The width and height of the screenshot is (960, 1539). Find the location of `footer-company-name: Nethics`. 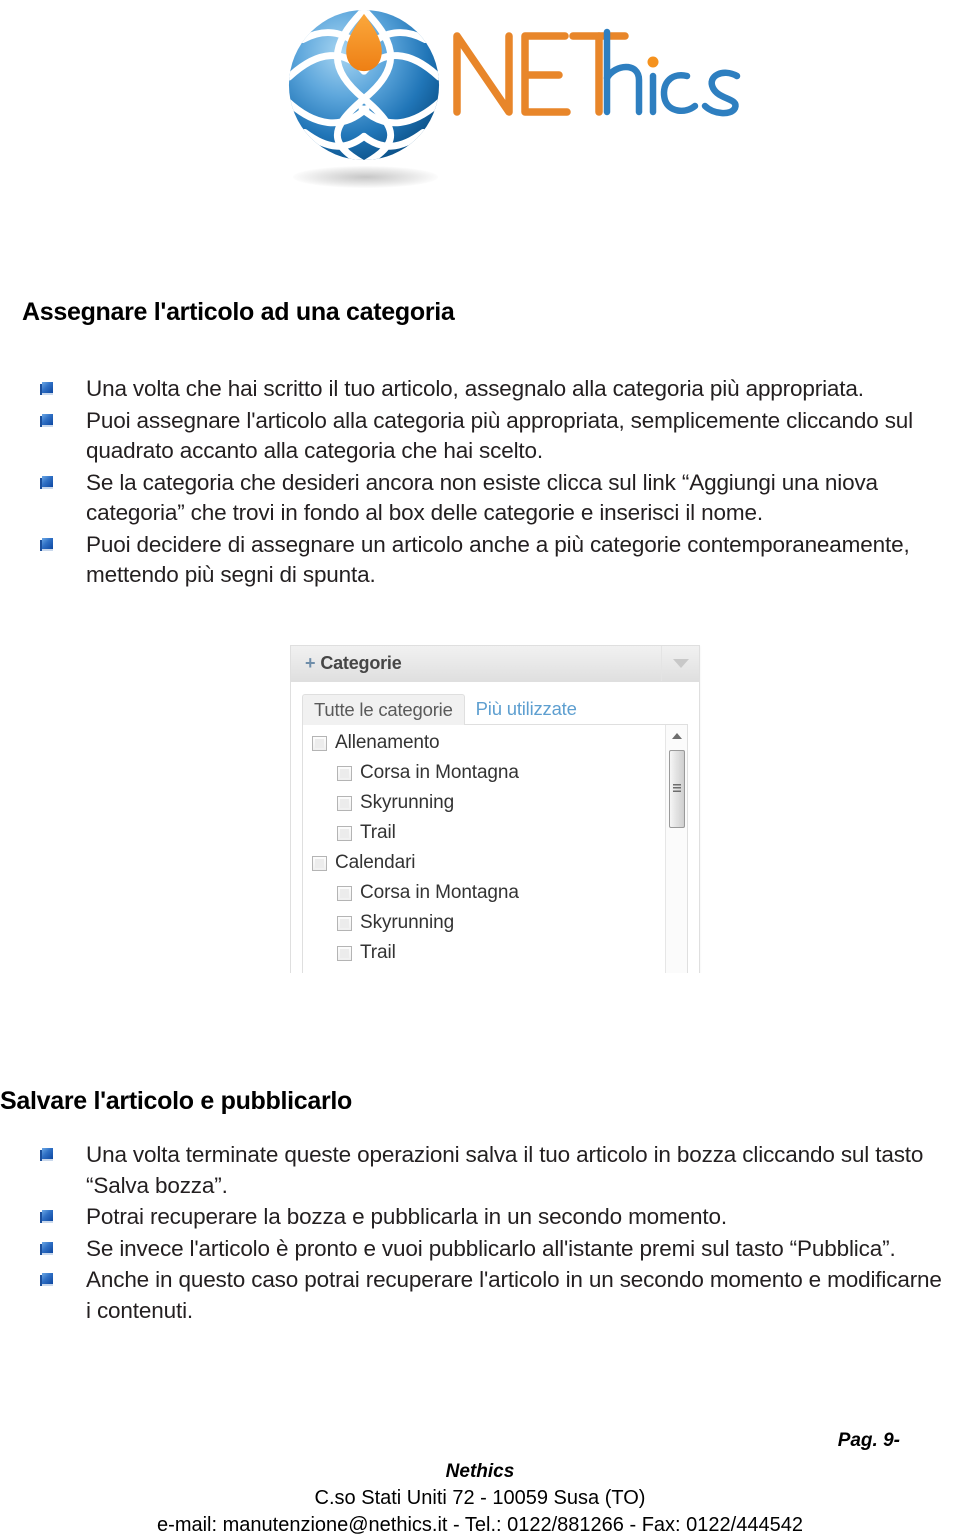

footer-company-name: Nethics is located at coordinates (480, 1471).